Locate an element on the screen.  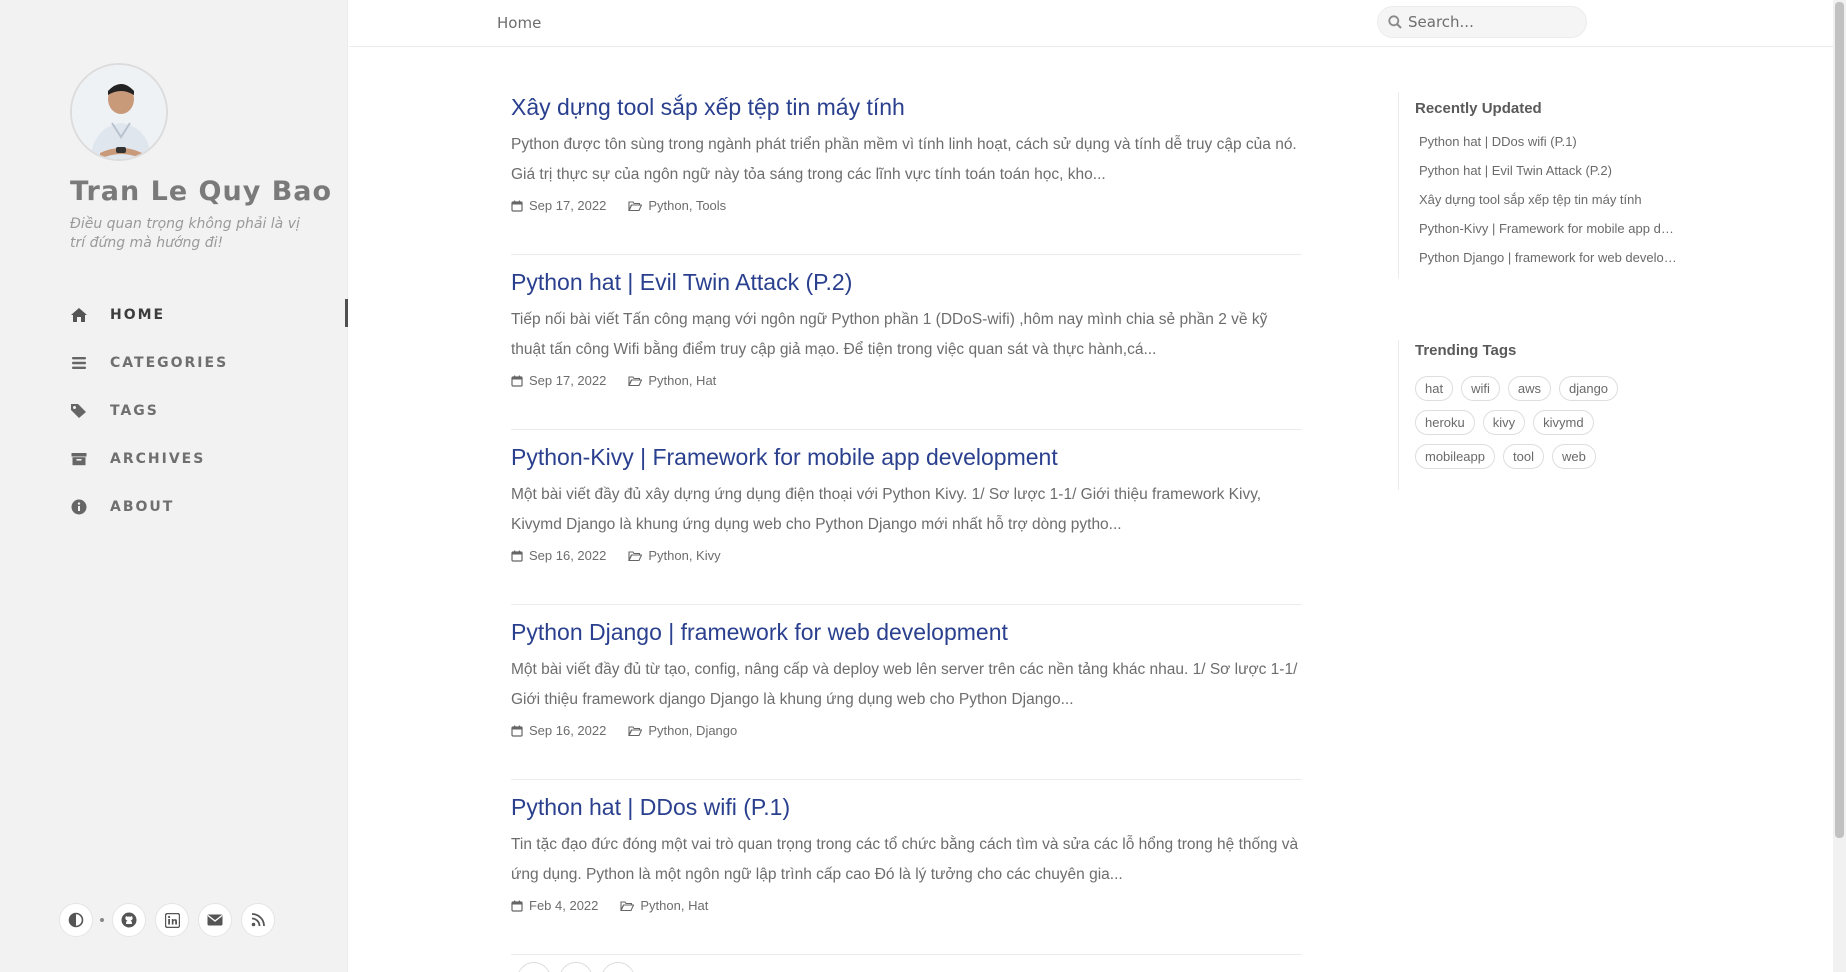
post-meta: Sep 16, 2022 Python, Kivy is located at coordinates (906, 555).